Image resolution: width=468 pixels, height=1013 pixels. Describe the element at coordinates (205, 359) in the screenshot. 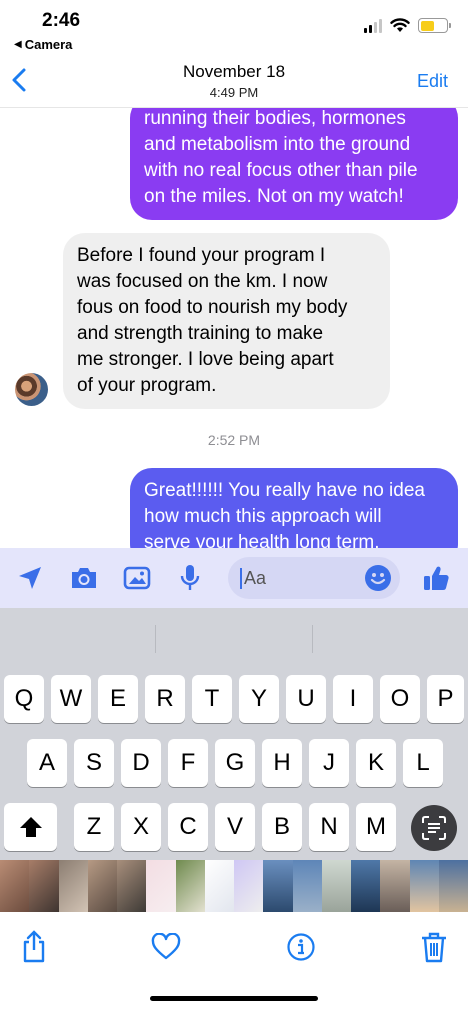

I see `message-line: me stronger. I love being apart` at that location.